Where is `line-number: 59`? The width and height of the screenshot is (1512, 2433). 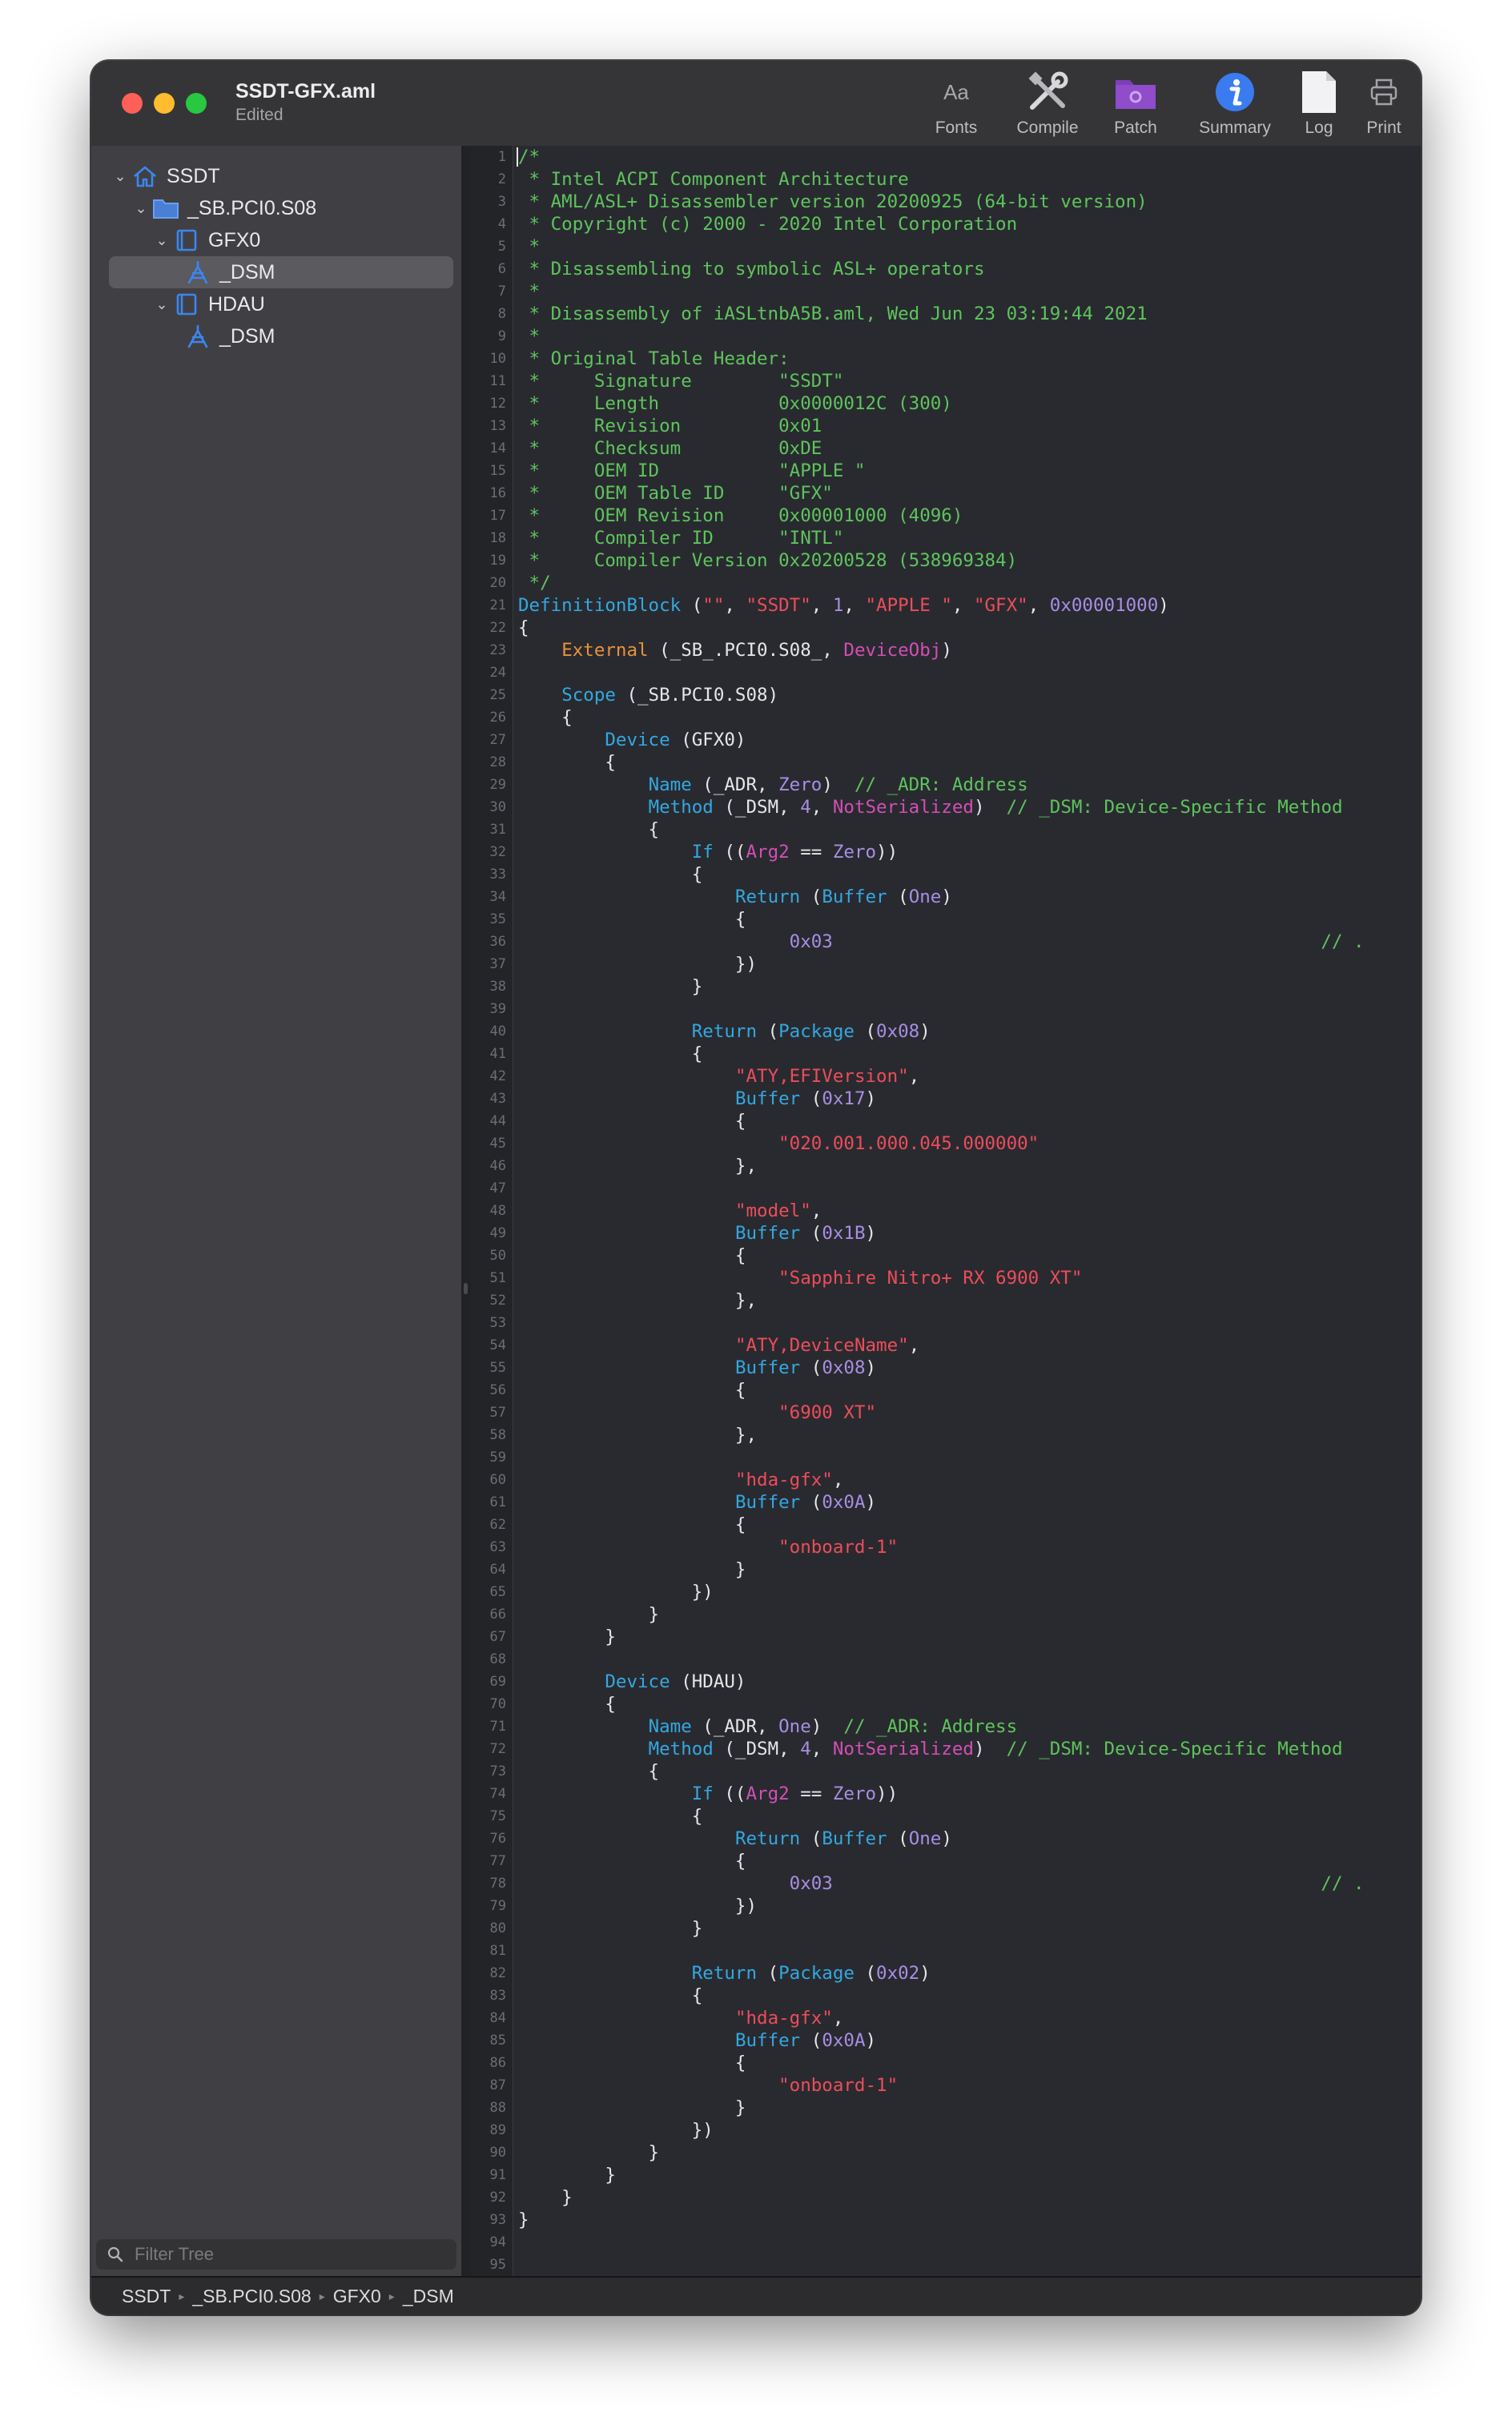
line-number: 59 is located at coordinates (497, 1458).